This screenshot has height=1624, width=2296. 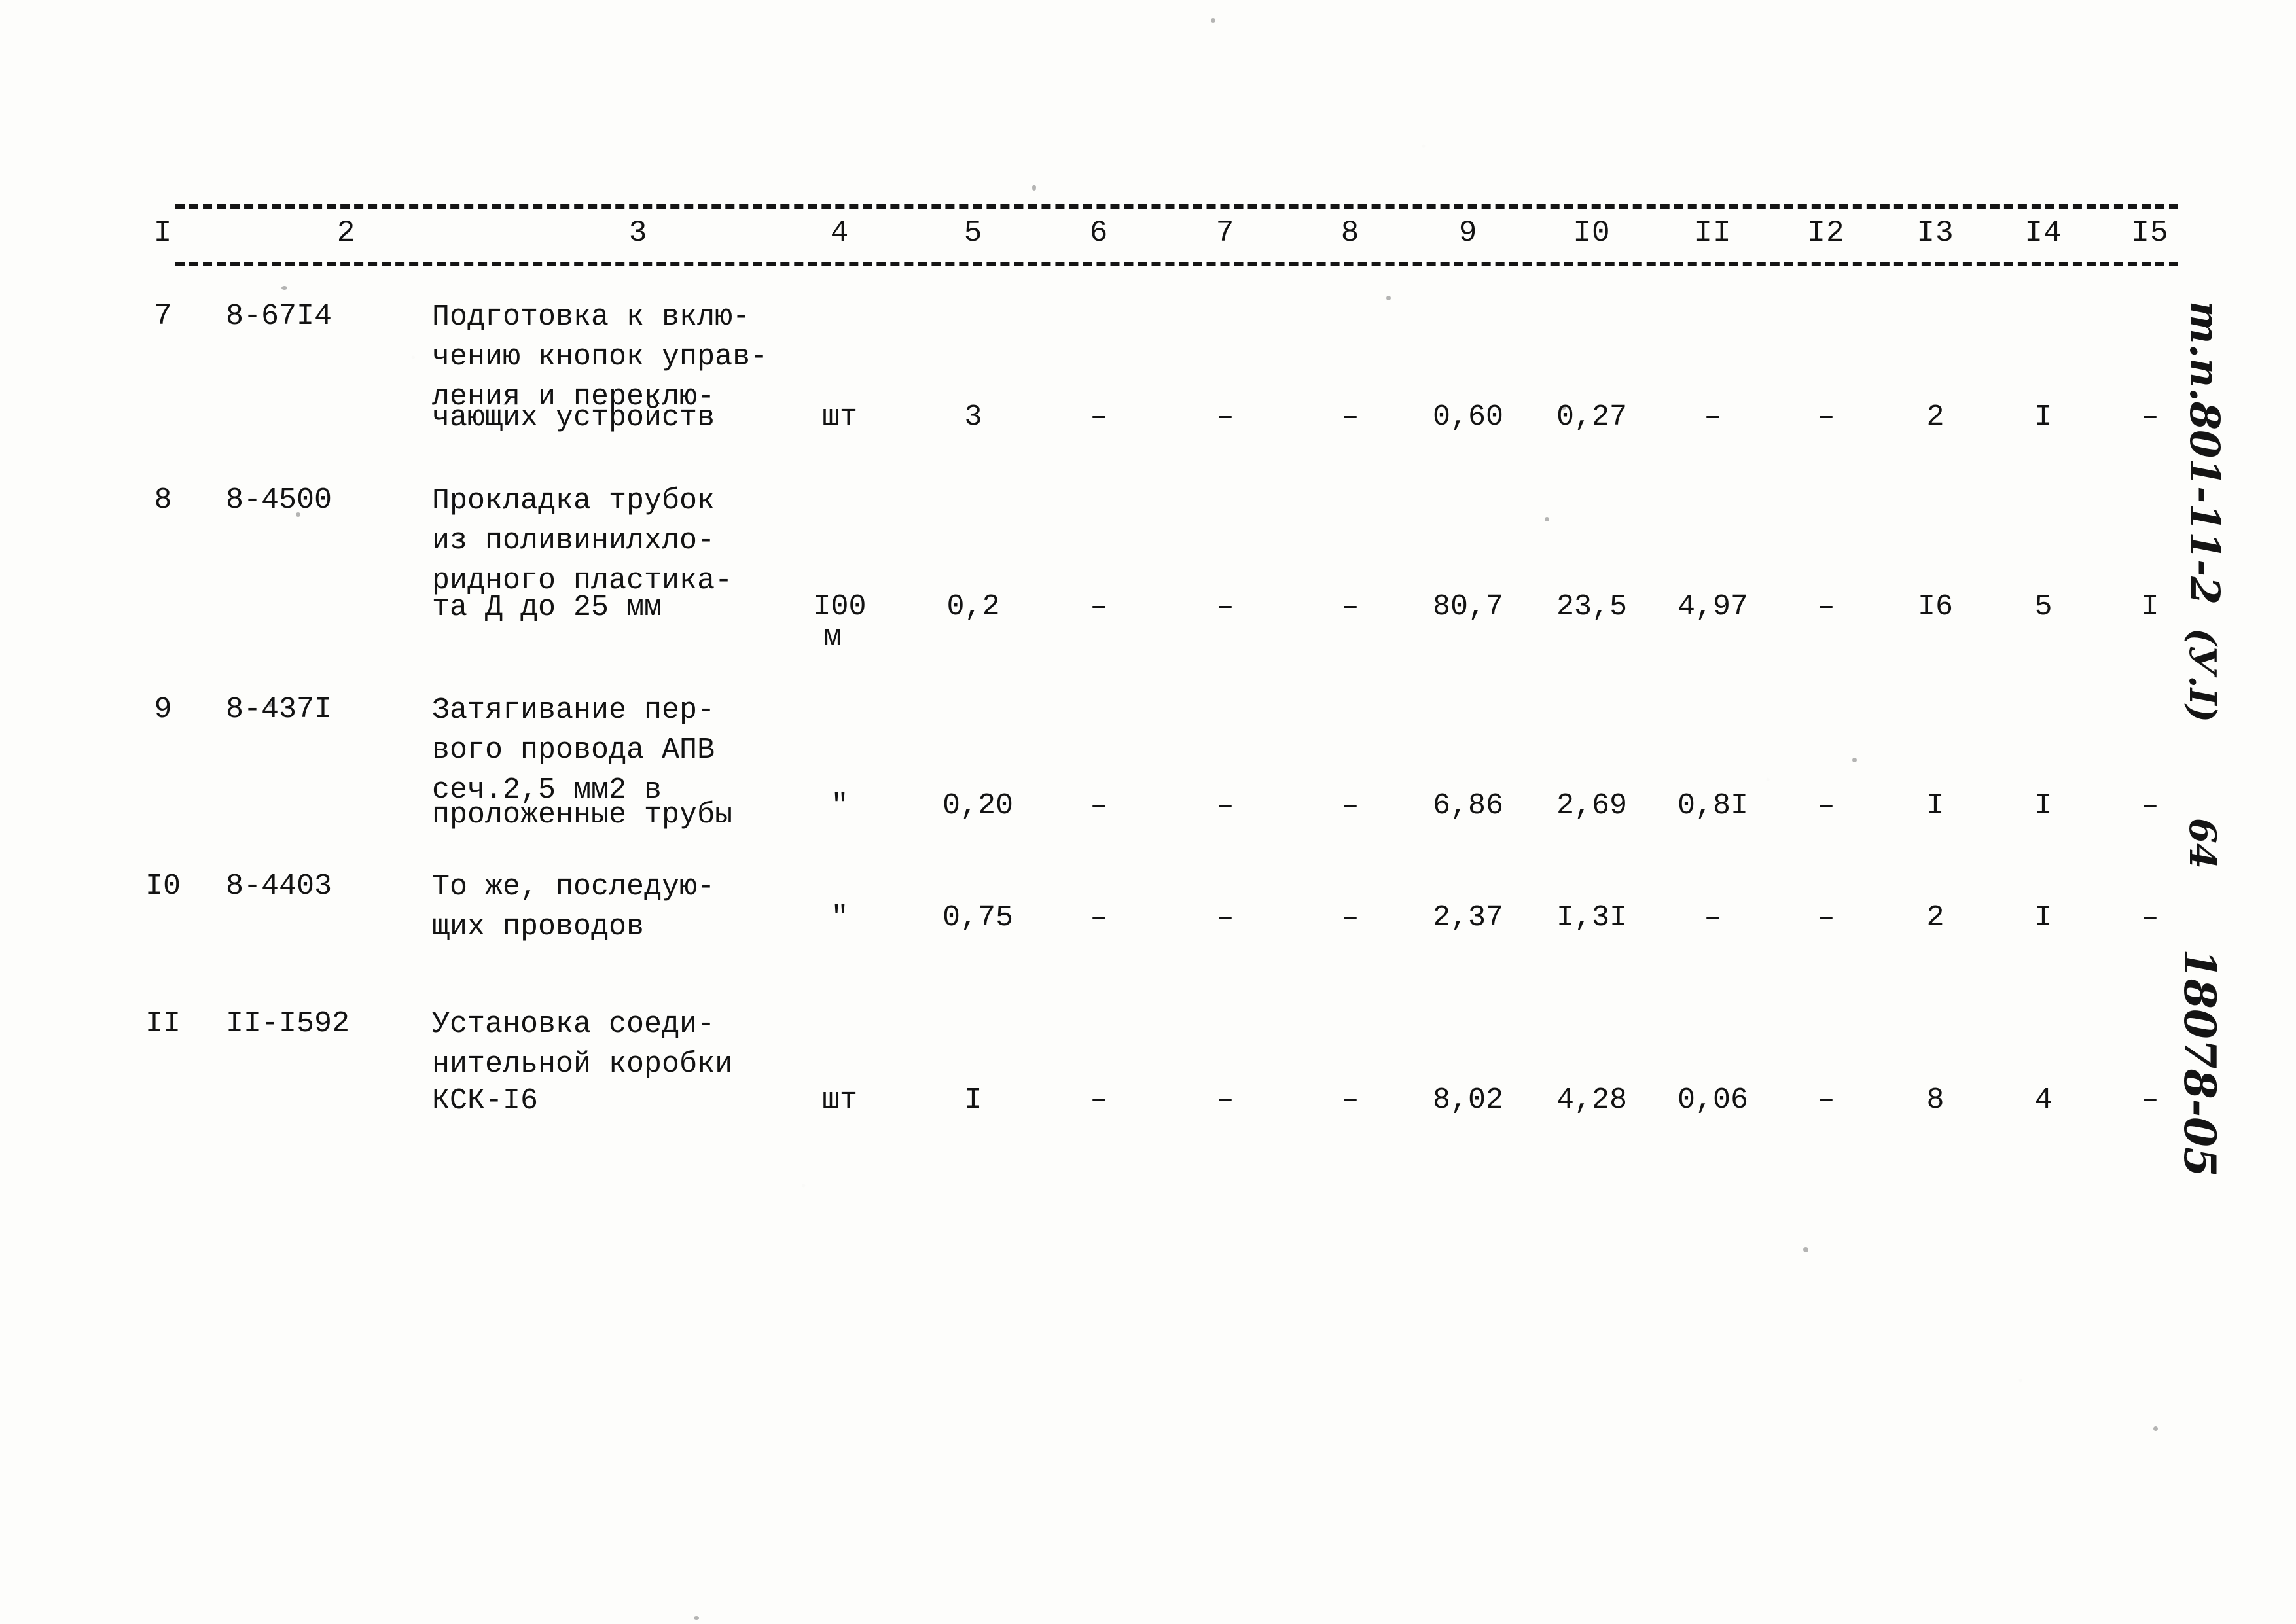 What do you see at coordinates (573, 750) in the screenshot?
I see `row-name-line: вого провода АПВ` at bounding box center [573, 750].